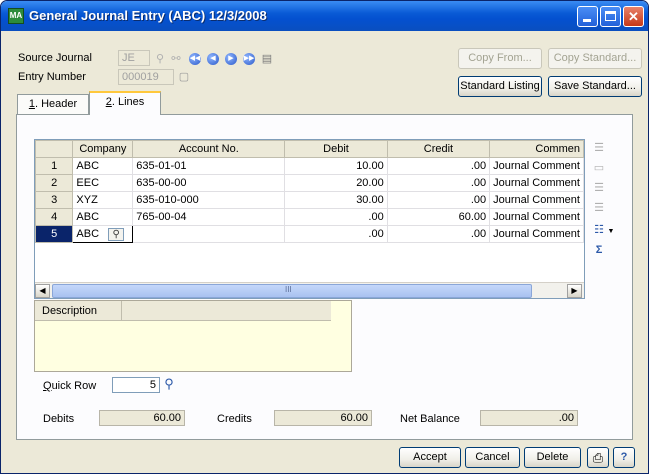 The image size is (649, 474). I want to click on next-number-icon: ▢, so click(184, 77).